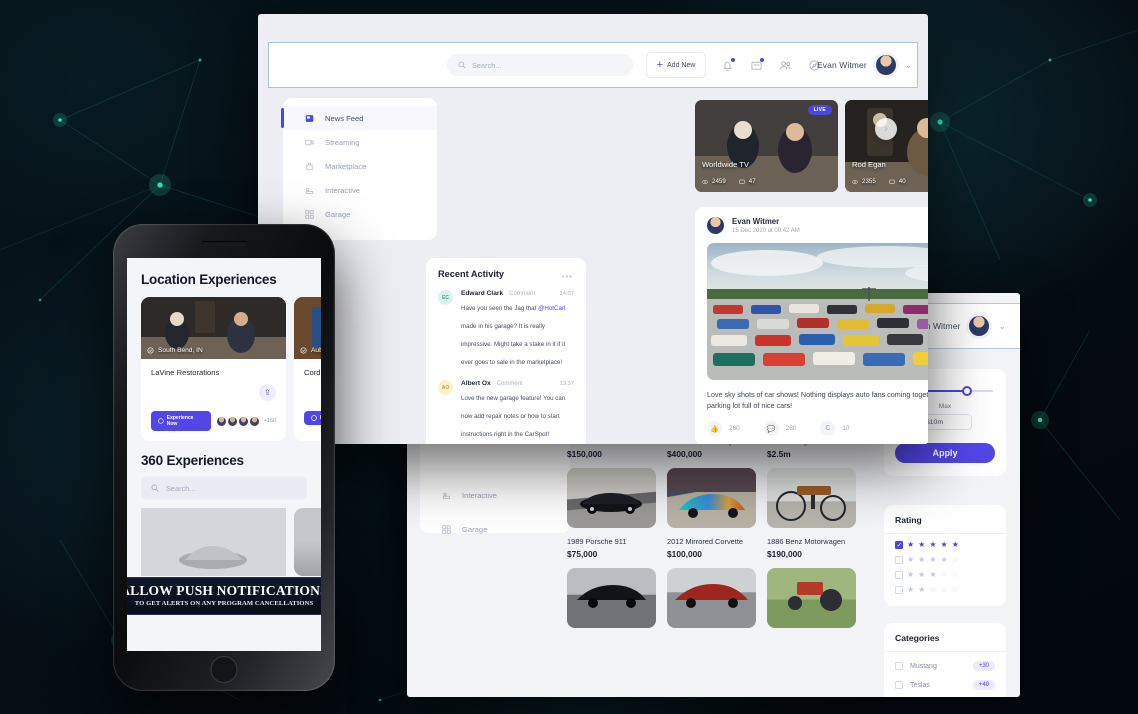 This screenshot has width=1138, height=714. What do you see at coordinates (945, 453) in the screenshot?
I see `apply-button: Apply` at bounding box center [945, 453].